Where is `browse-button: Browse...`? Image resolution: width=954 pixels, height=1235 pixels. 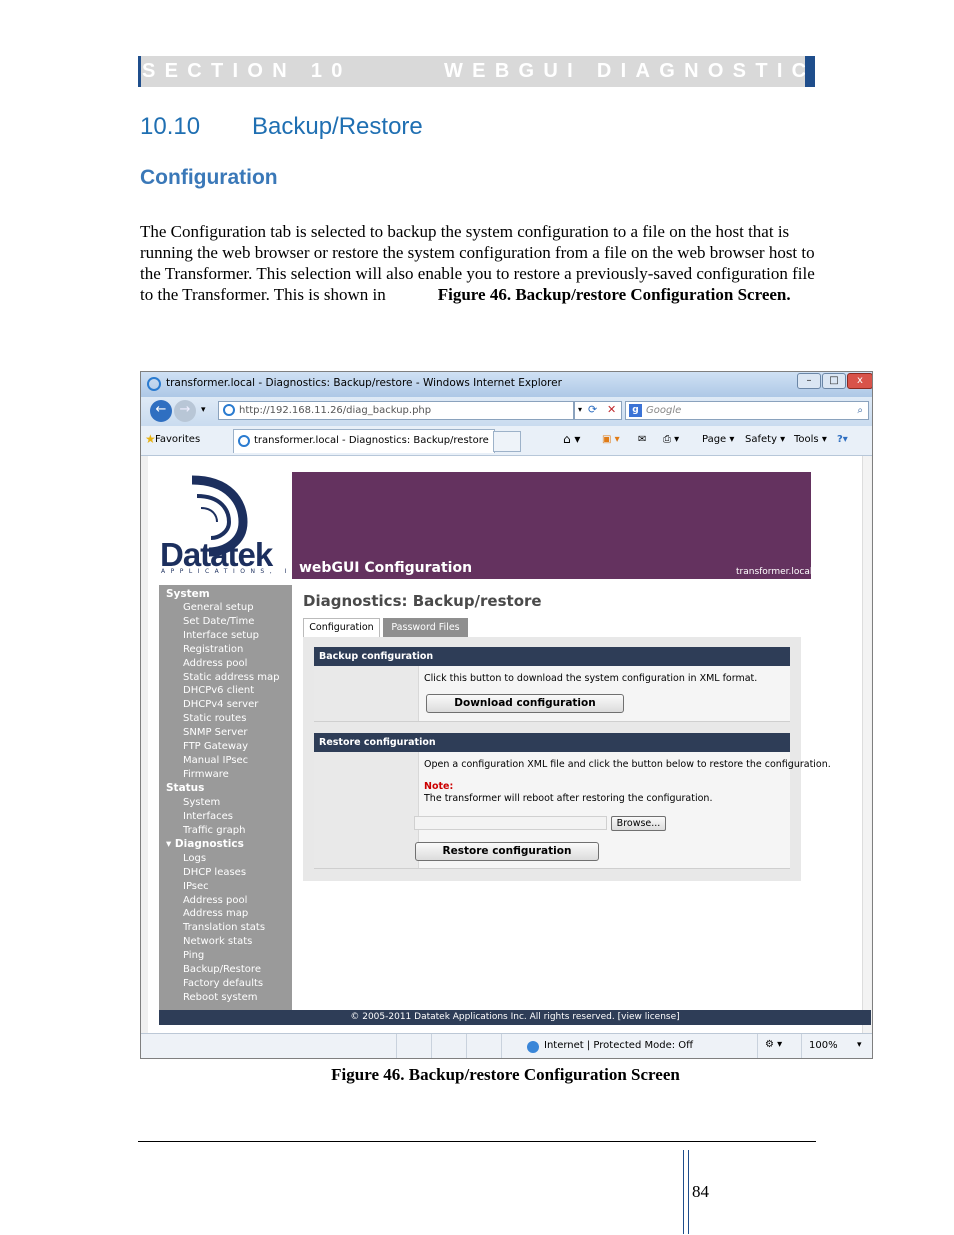
browse-button: Browse... is located at coordinates (638, 823).